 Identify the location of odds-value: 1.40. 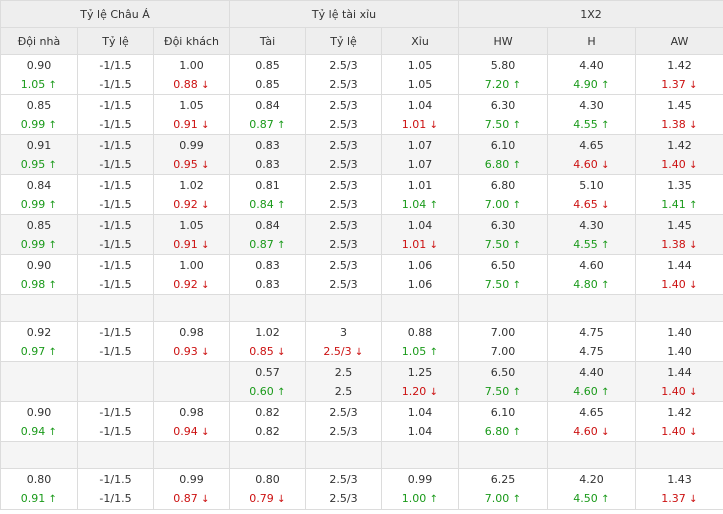
(673, 284).